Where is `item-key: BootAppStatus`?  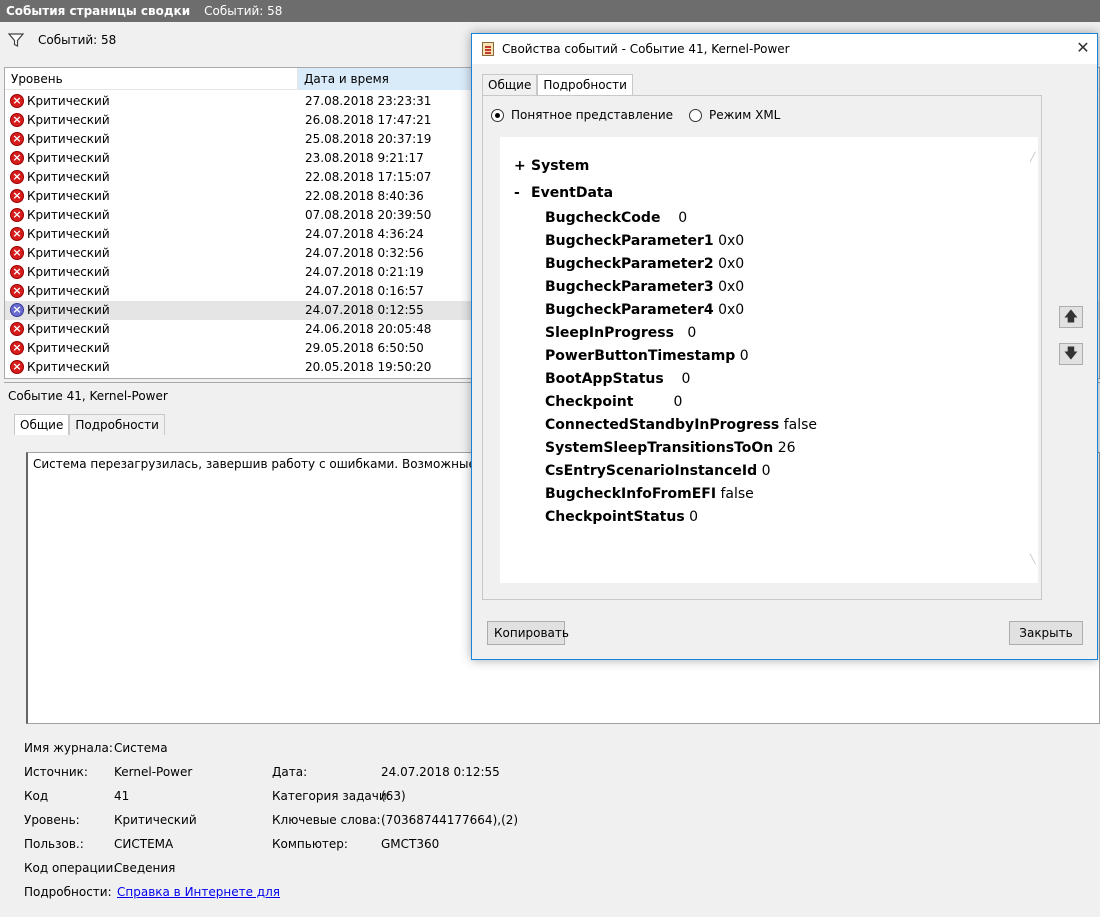 item-key: BootAppStatus is located at coordinates (604, 379).